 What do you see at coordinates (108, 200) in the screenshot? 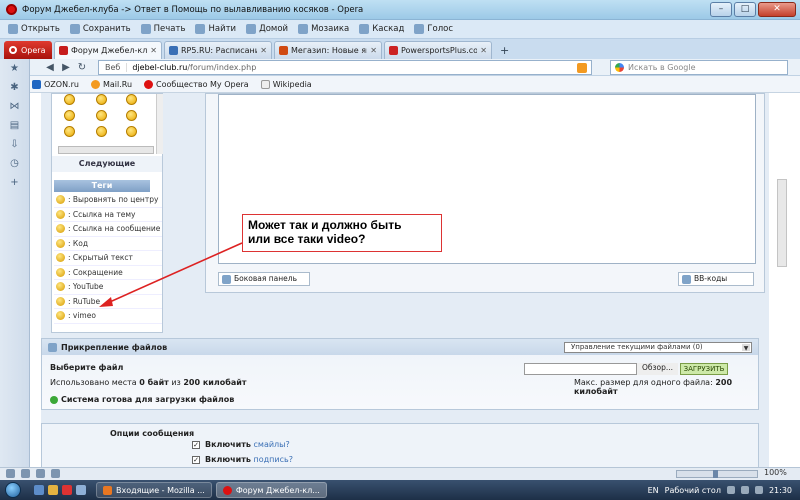
I see `tag-center: : Выровнять по центру` at bounding box center [108, 200].